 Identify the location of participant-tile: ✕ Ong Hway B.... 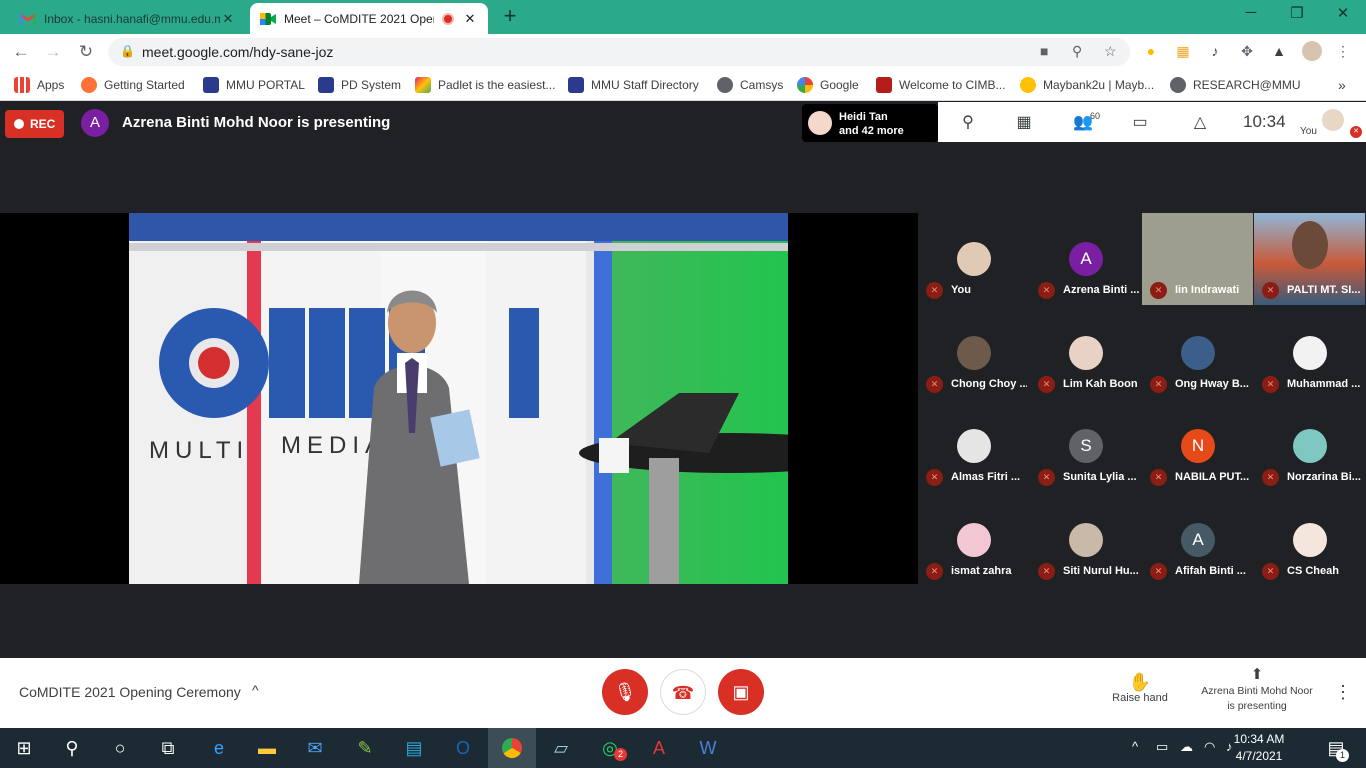
(1197, 353).